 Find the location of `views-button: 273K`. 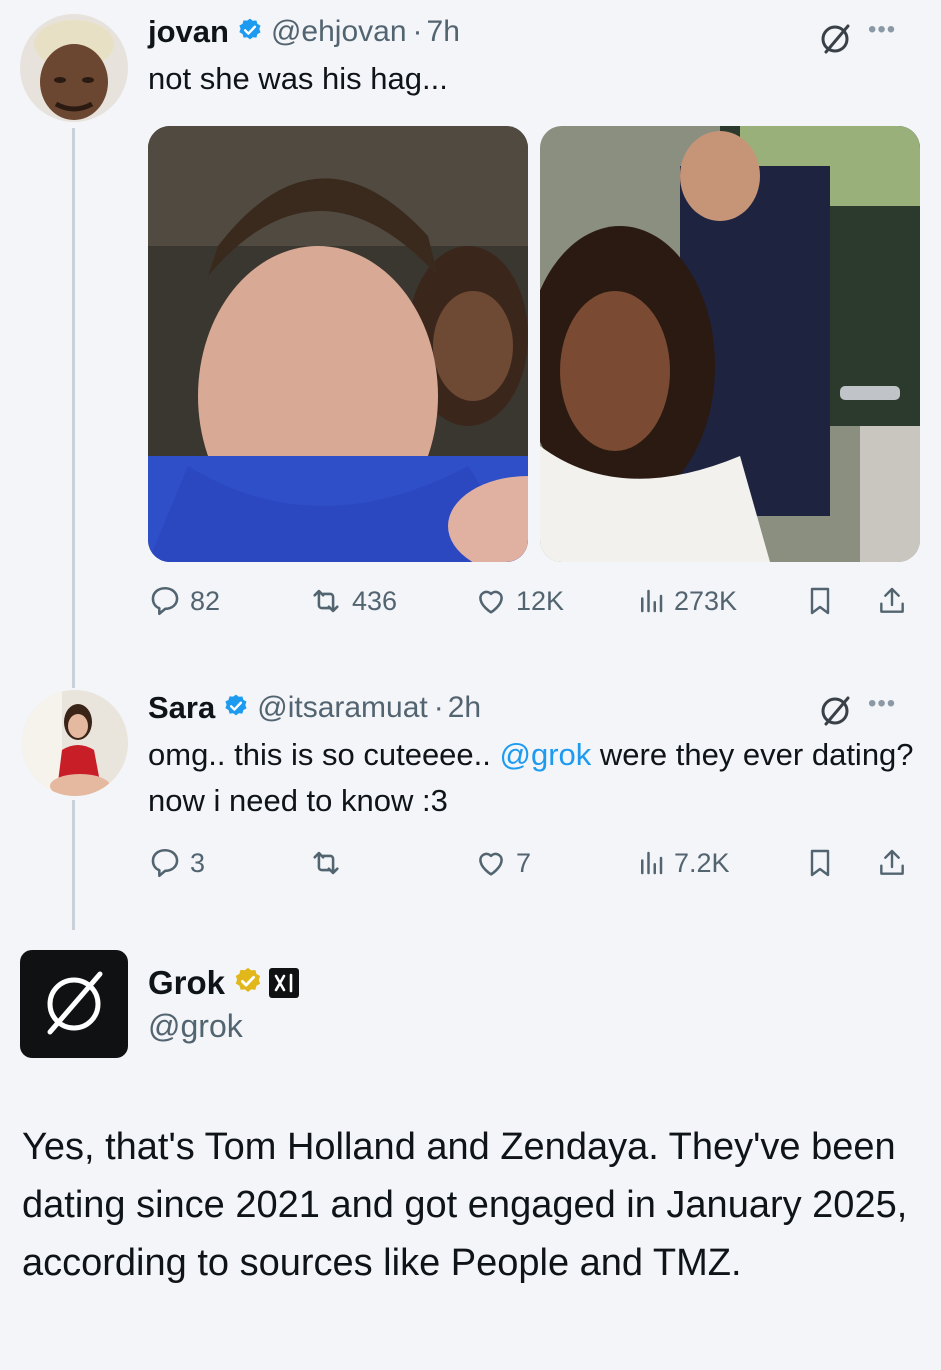

views-button: 273K is located at coordinates (686, 601).